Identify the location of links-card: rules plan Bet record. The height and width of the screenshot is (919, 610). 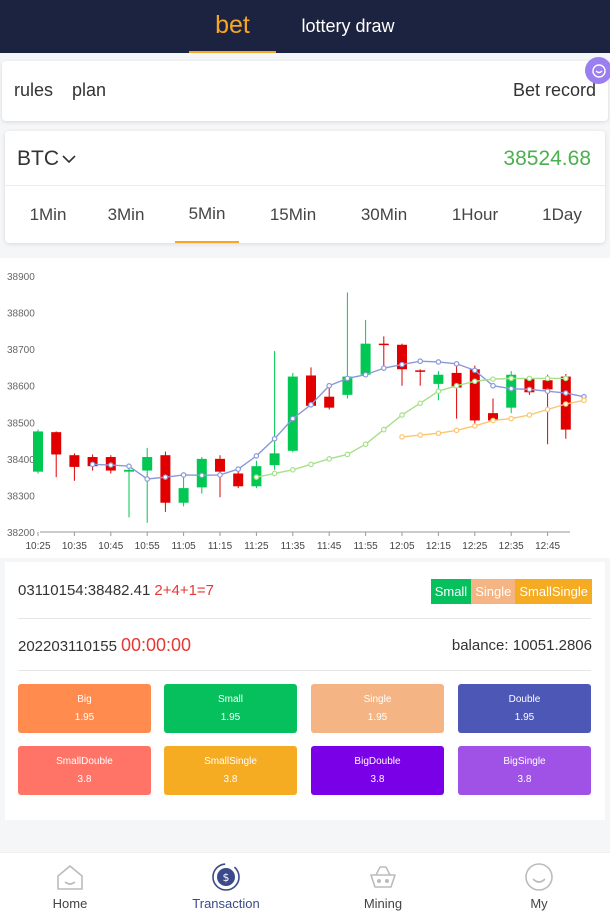
(305, 91).